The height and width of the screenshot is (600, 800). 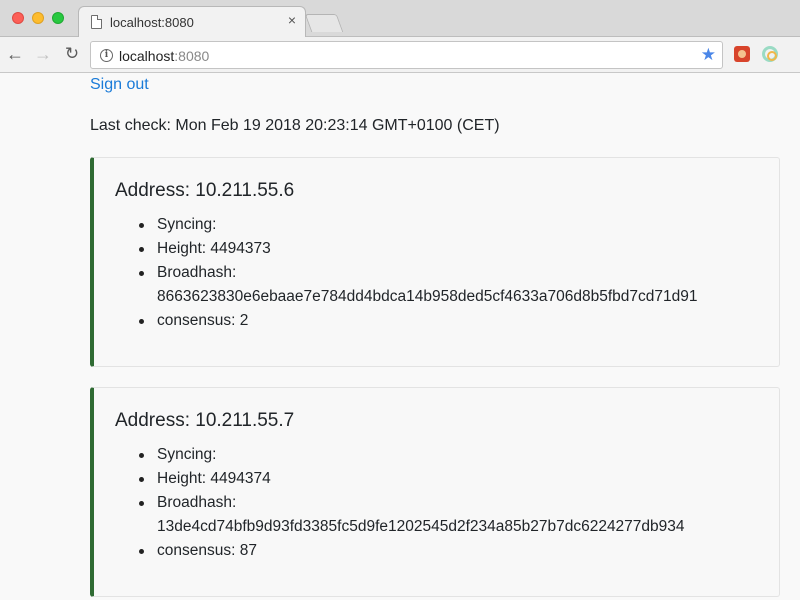 What do you see at coordinates (192, 56) in the screenshot?
I see `url-port: :8080` at bounding box center [192, 56].